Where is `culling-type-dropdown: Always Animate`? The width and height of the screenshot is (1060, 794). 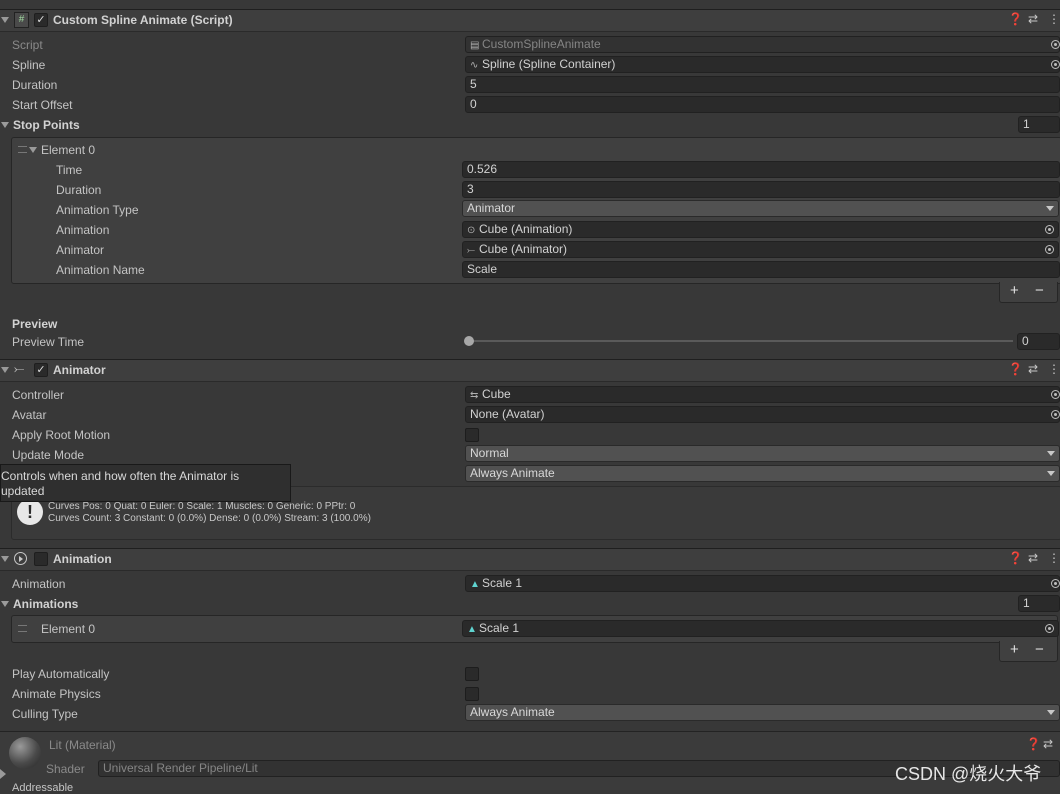
culling-type-dropdown: Always Animate is located at coordinates (762, 712).